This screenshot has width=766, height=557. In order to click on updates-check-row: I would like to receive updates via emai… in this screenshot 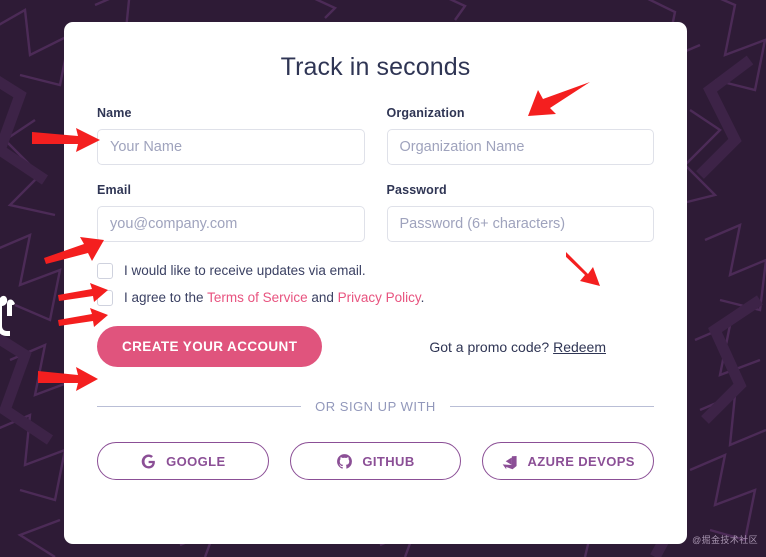, I will do `click(375, 271)`.